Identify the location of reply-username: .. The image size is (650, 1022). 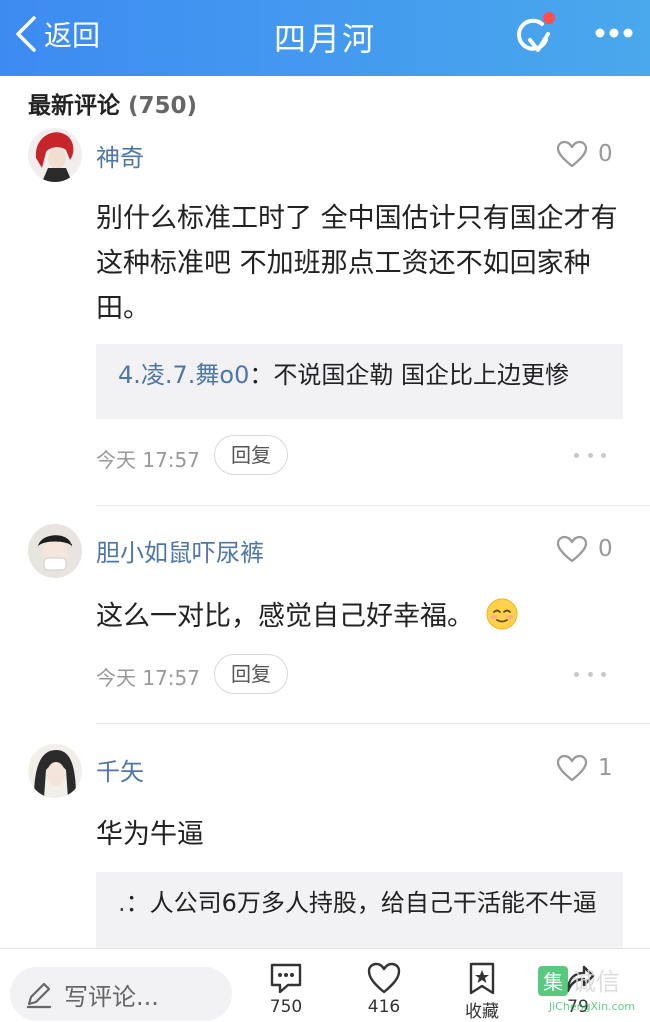
(122, 903).